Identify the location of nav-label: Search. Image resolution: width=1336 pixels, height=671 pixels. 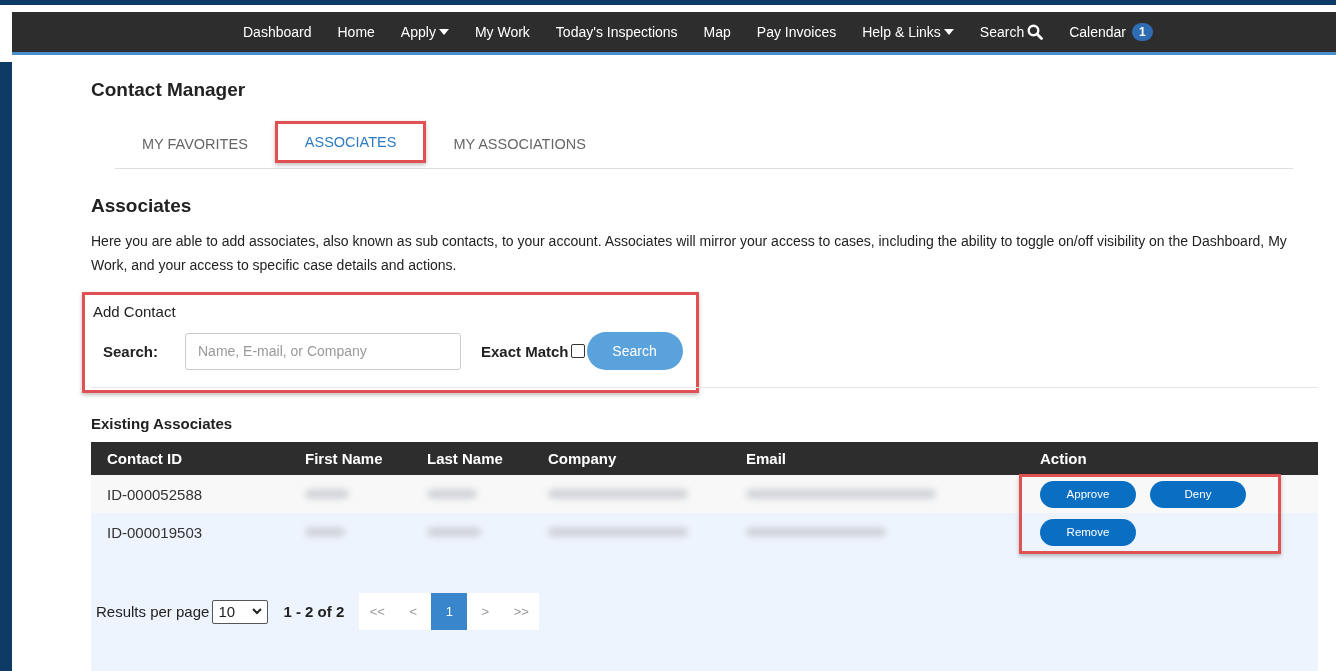
(1002, 32).